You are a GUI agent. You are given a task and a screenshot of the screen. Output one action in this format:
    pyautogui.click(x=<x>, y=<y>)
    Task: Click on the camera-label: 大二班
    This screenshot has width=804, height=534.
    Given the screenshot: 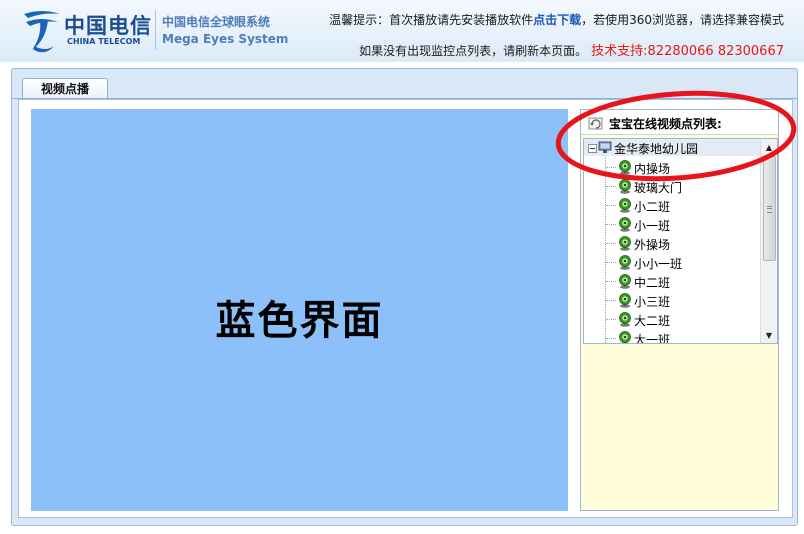 What is the action you would take?
    pyautogui.click(x=652, y=321)
    